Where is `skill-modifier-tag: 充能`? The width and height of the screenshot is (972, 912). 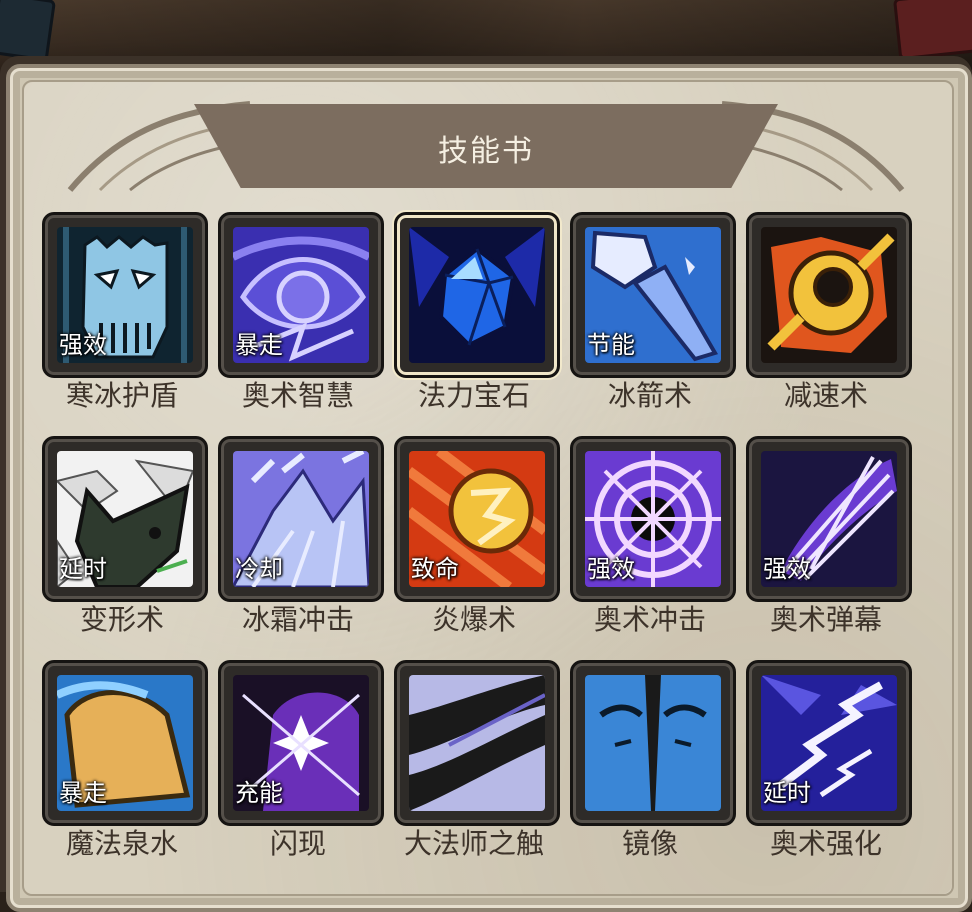
skill-modifier-tag: 充能 is located at coordinates (259, 793).